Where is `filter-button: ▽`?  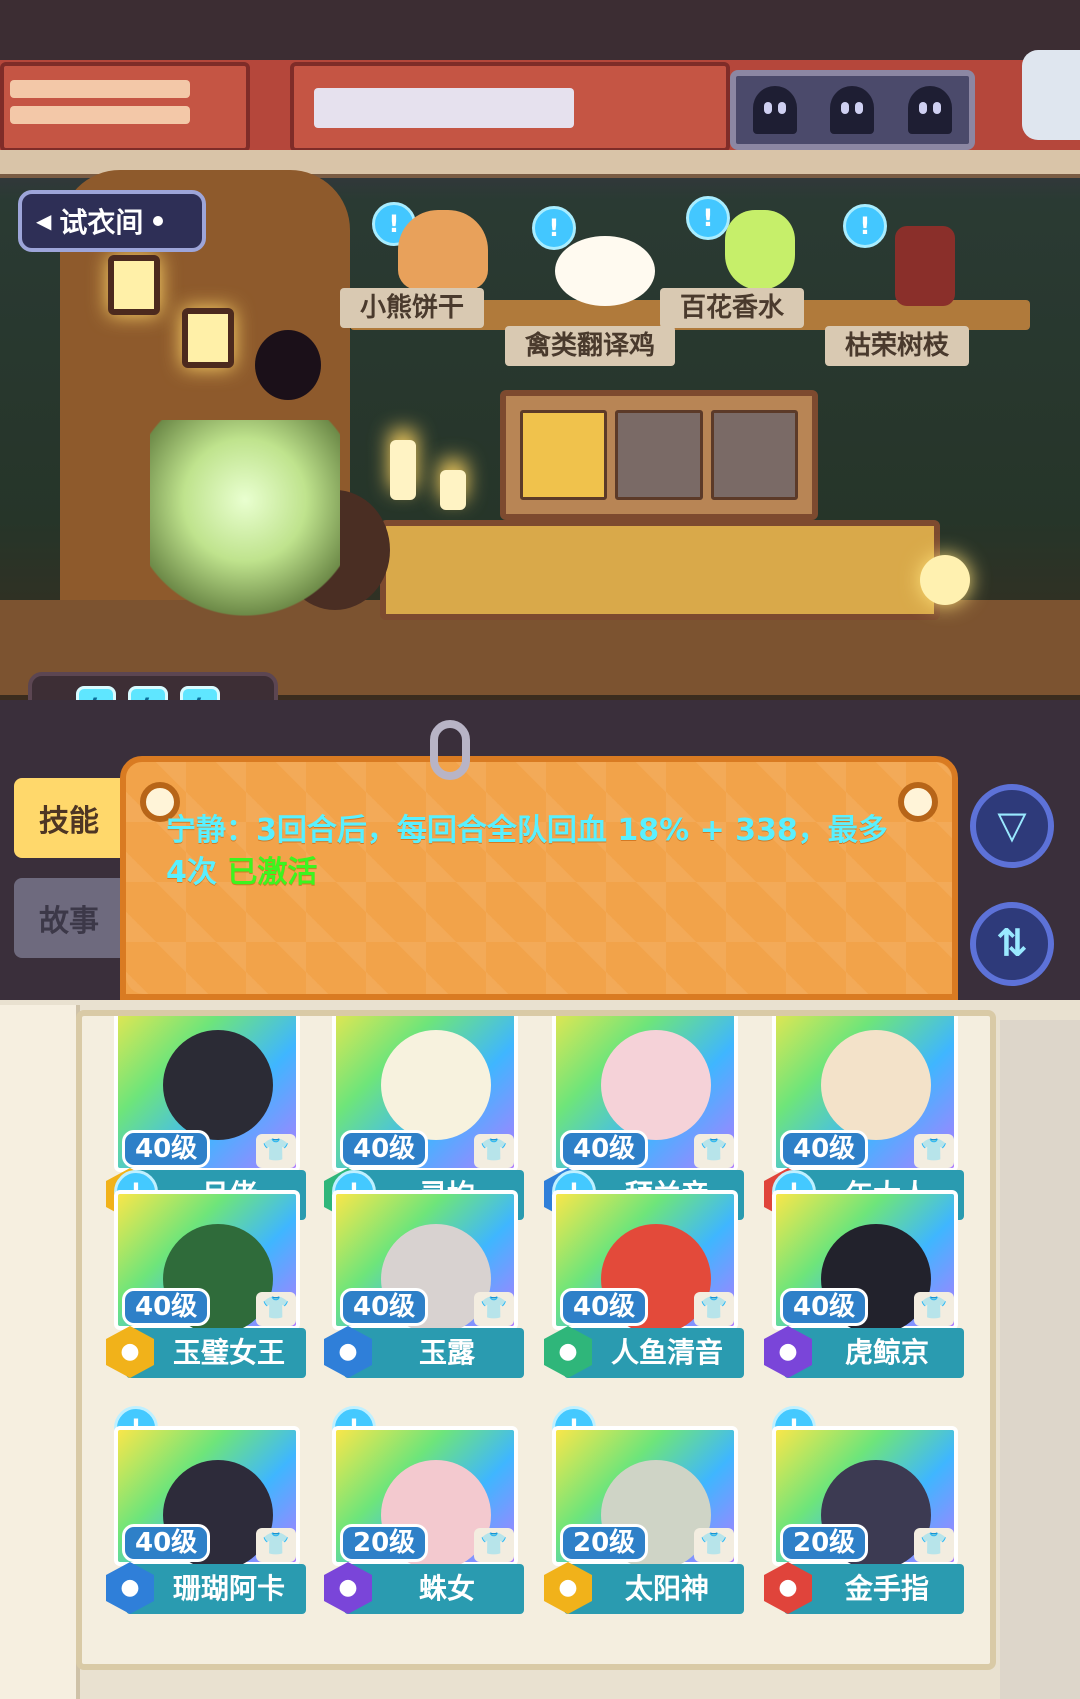
filter-button: ▽ is located at coordinates (1012, 826).